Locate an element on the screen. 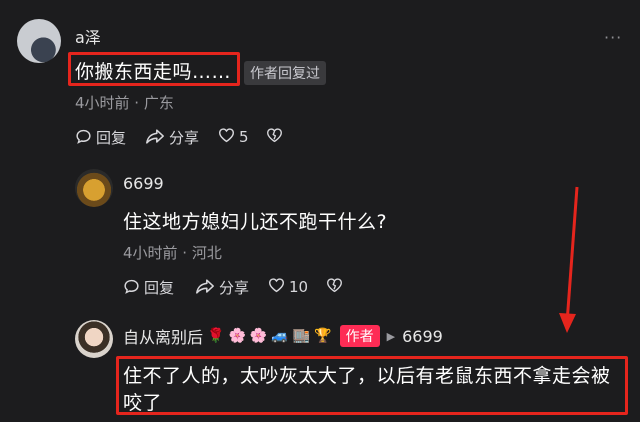 The height and width of the screenshot is (422, 640). reply-text-line2: 咬了 is located at coordinates (143, 403).